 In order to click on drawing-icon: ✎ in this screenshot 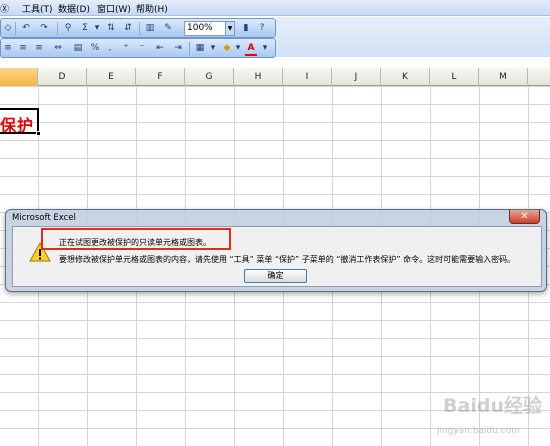, I will do `click(168, 28)`.